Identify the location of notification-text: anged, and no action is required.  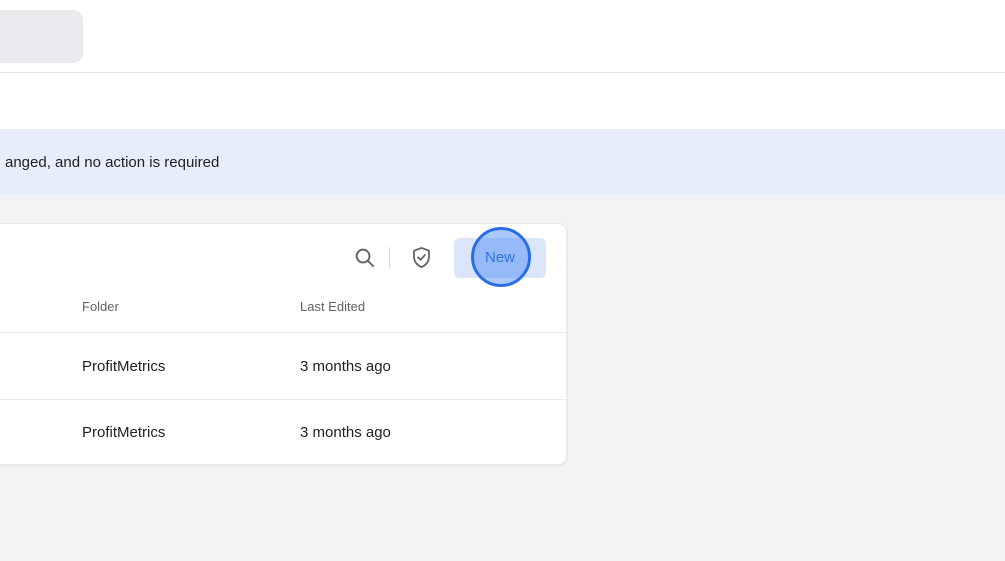
(112, 162).